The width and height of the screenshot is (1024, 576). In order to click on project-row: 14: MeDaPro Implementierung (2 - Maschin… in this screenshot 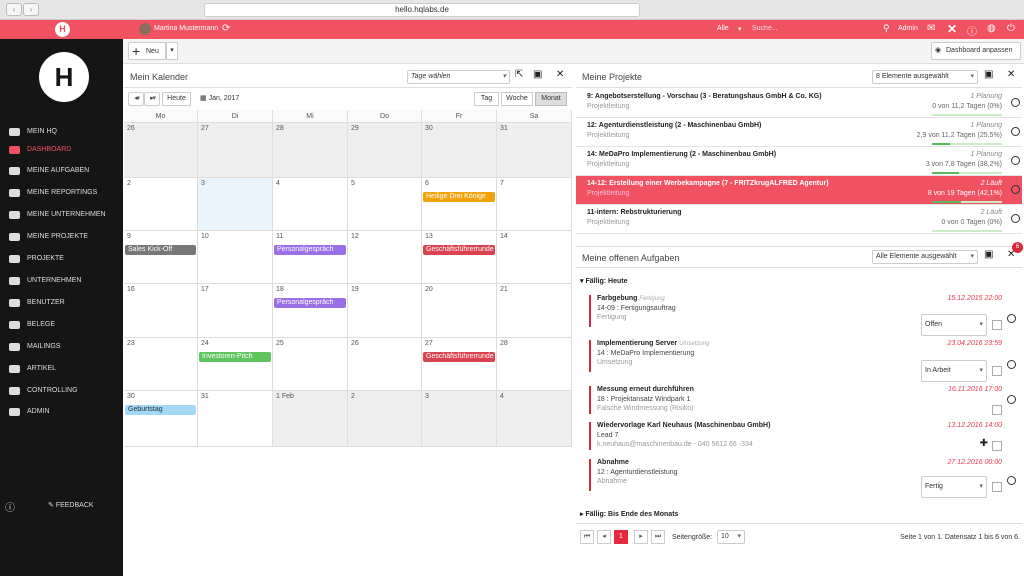, I will do `click(799, 161)`.